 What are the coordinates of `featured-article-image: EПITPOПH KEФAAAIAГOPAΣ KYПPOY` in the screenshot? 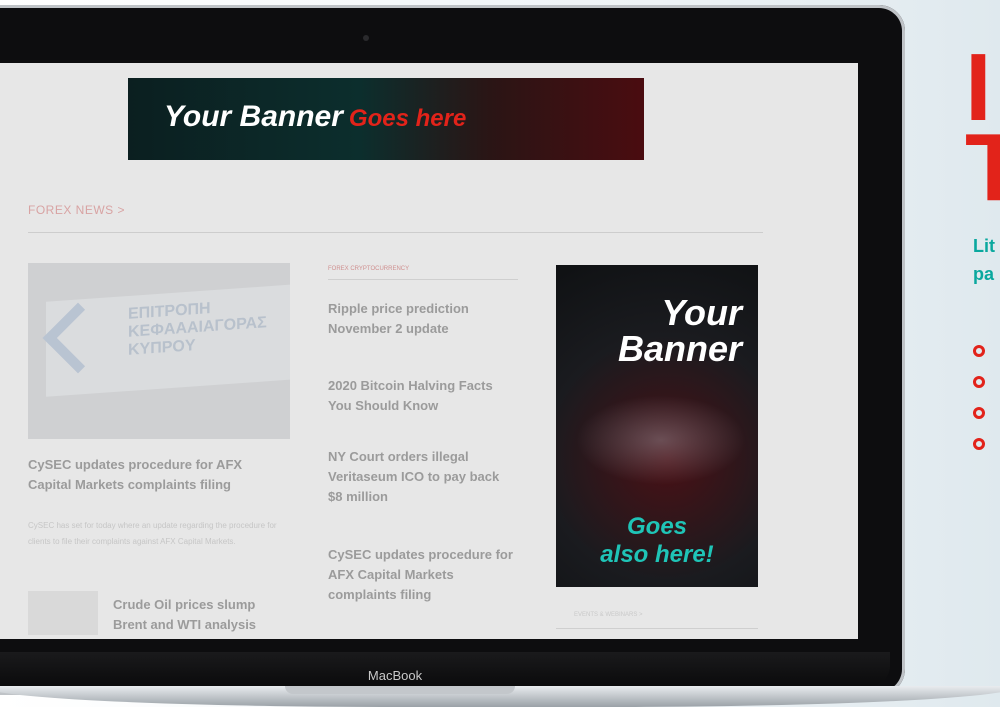 It's located at (159, 351).